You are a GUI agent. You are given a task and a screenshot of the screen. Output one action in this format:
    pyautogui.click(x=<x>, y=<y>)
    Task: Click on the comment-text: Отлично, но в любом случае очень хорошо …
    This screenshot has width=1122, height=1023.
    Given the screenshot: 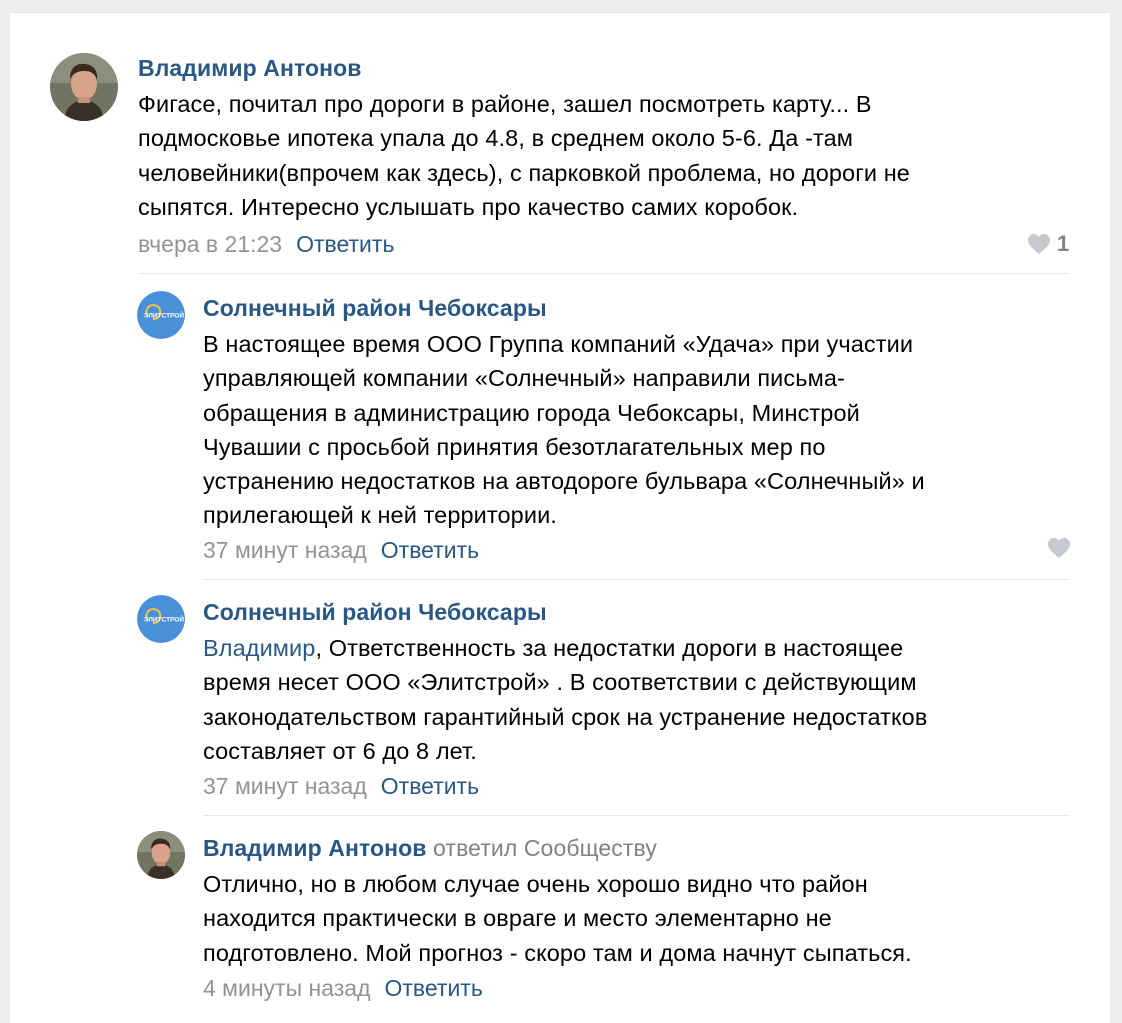 What is the action you would take?
    pyautogui.click(x=557, y=918)
    